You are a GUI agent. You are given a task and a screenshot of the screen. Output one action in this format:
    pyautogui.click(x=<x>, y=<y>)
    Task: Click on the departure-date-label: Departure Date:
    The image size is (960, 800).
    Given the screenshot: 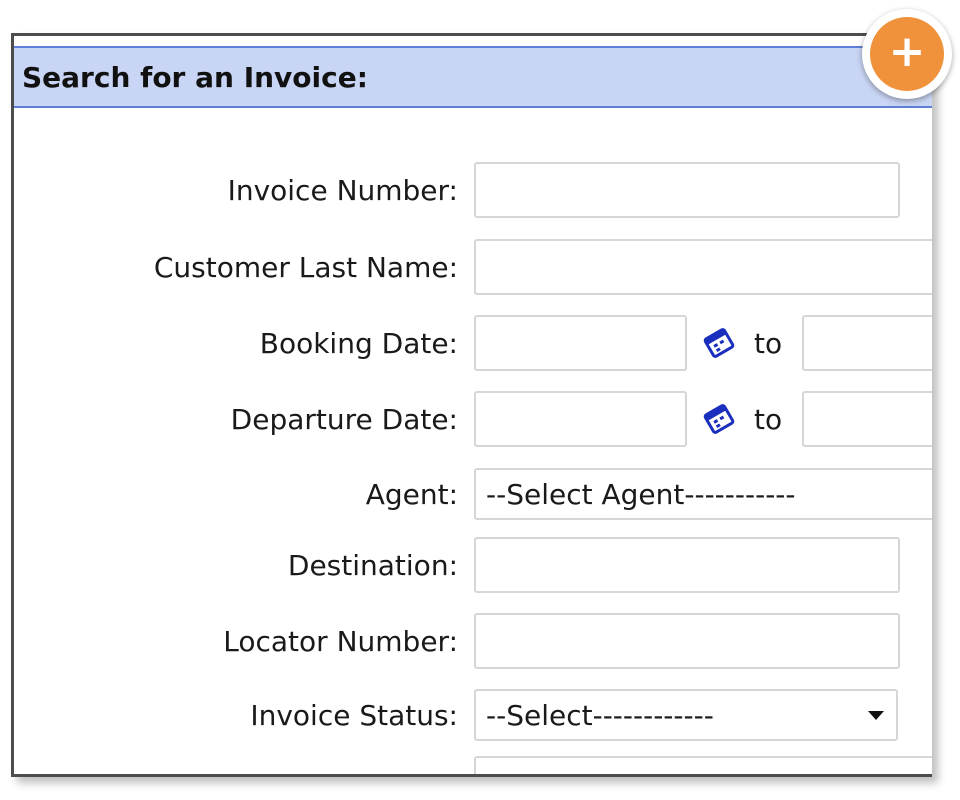 What is the action you would take?
    pyautogui.click(x=344, y=419)
    